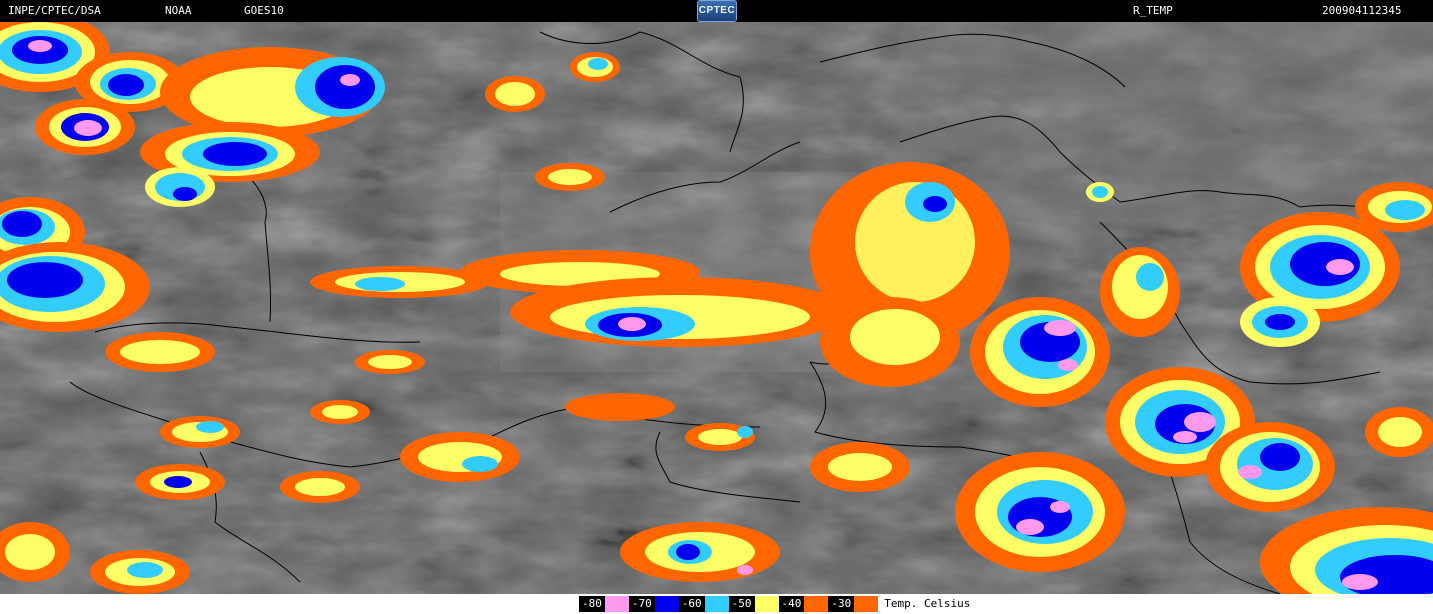 The height and width of the screenshot is (614, 1433). I want to click on satellite-label: GOES10, so click(264, 10).